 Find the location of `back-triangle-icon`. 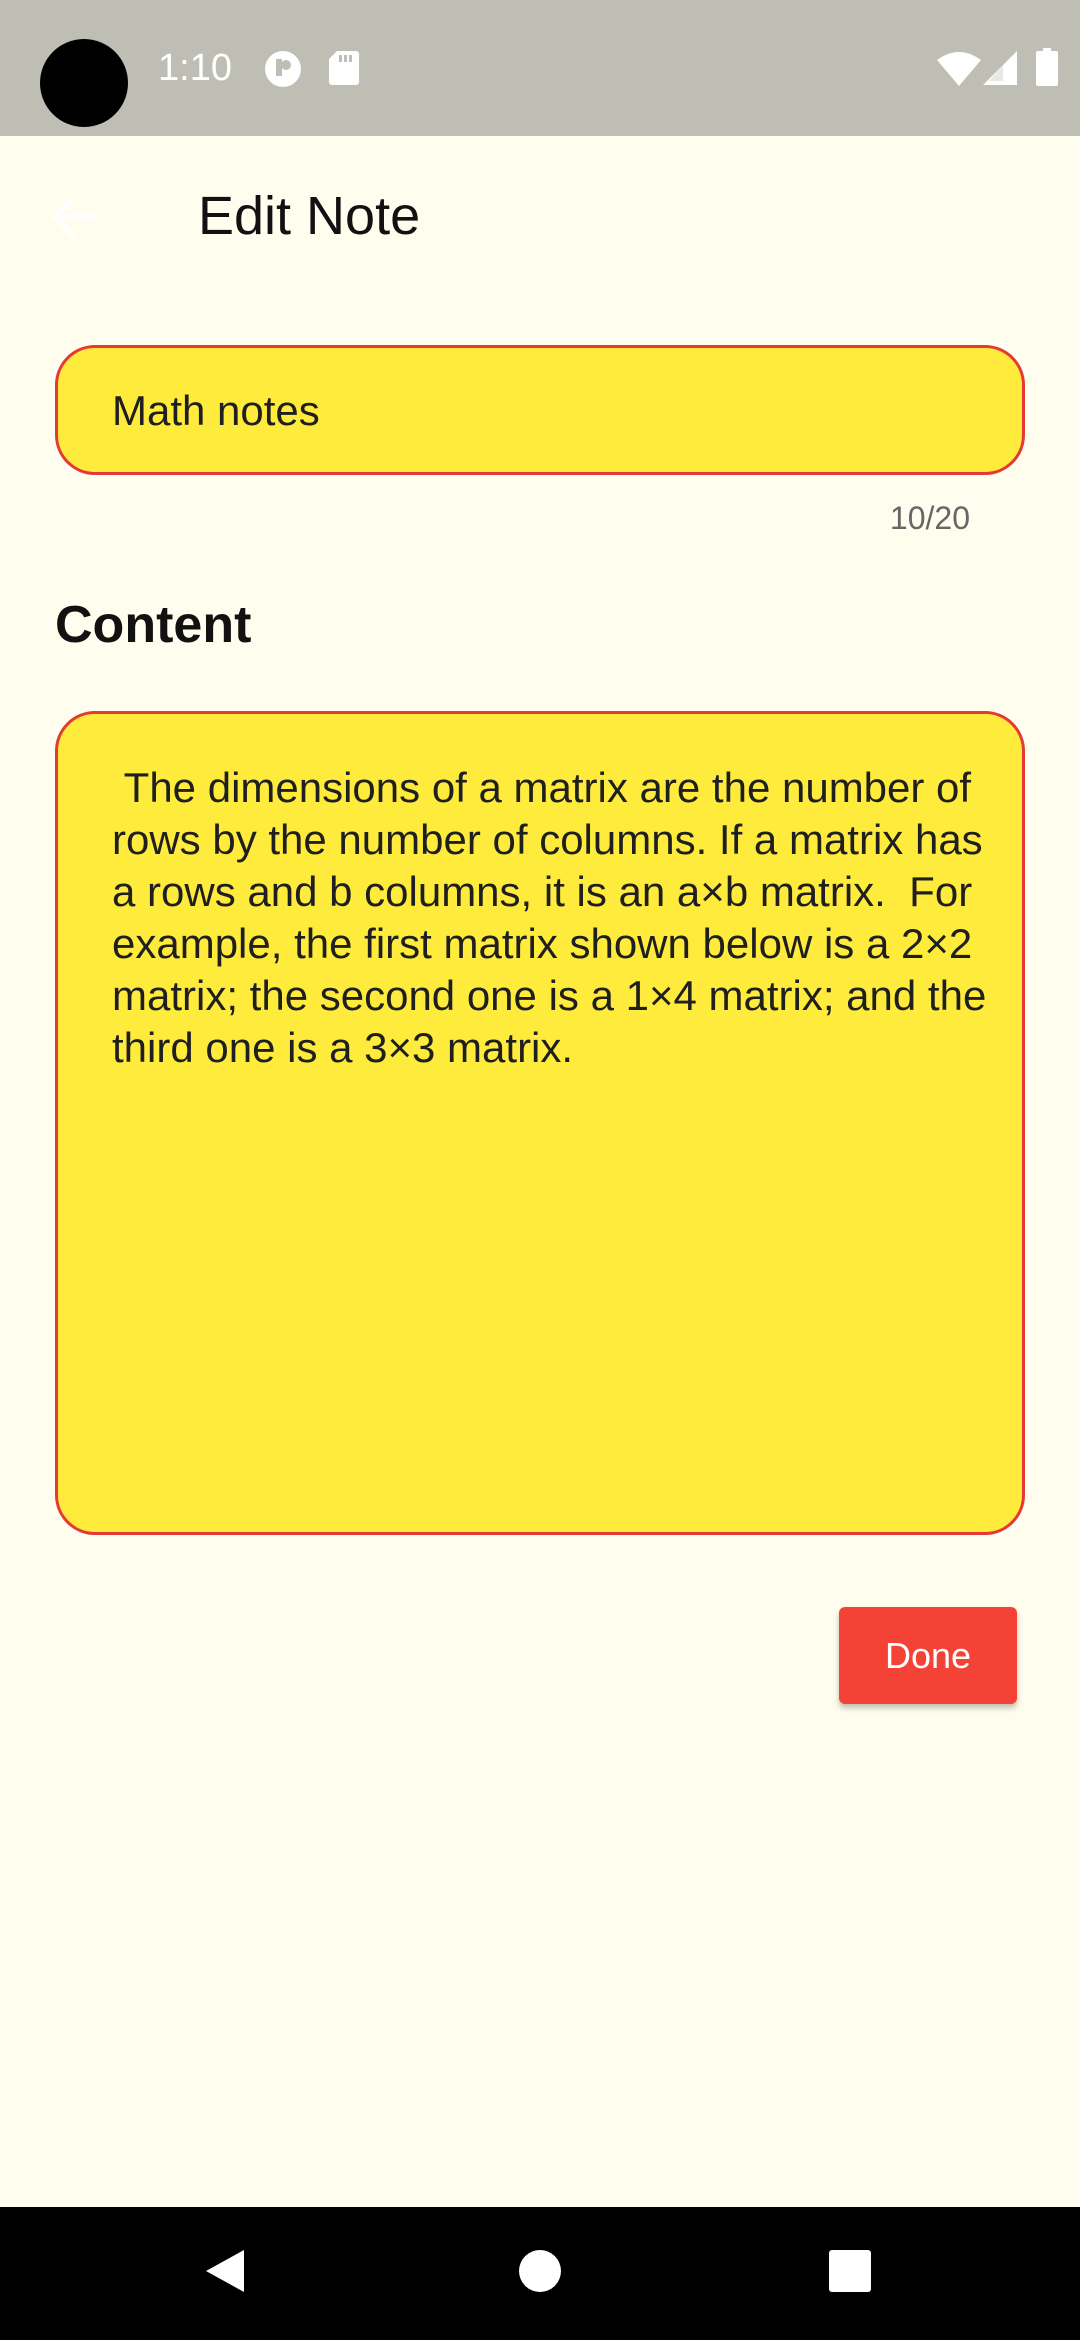

back-triangle-icon is located at coordinates (226, 2273).